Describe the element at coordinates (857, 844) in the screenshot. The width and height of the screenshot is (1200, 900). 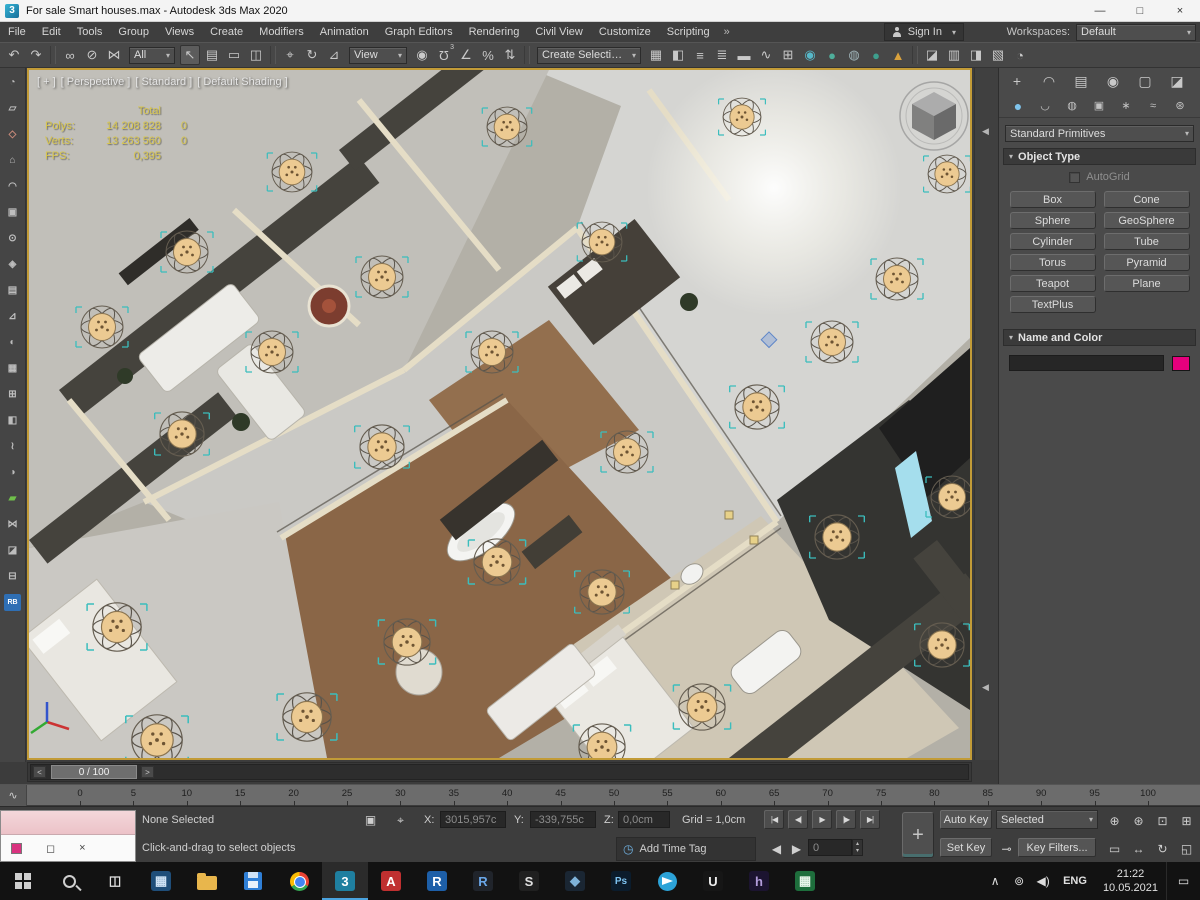
I see `spinner-up-icon: ▴` at that location.